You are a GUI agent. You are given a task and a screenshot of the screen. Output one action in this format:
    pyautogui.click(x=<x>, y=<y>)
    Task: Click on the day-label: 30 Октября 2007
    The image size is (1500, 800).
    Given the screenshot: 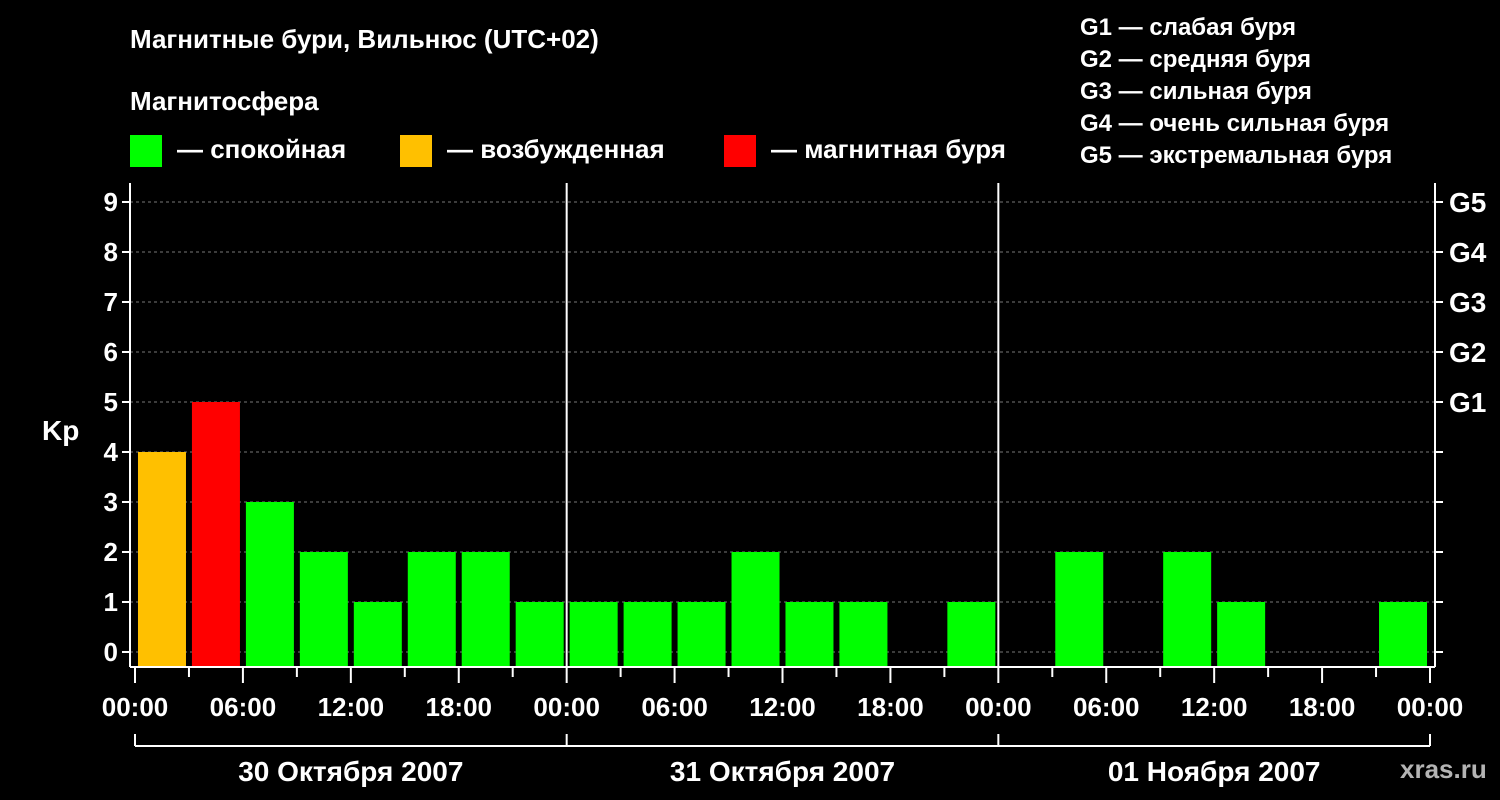 What is the action you would take?
    pyautogui.click(x=350, y=771)
    